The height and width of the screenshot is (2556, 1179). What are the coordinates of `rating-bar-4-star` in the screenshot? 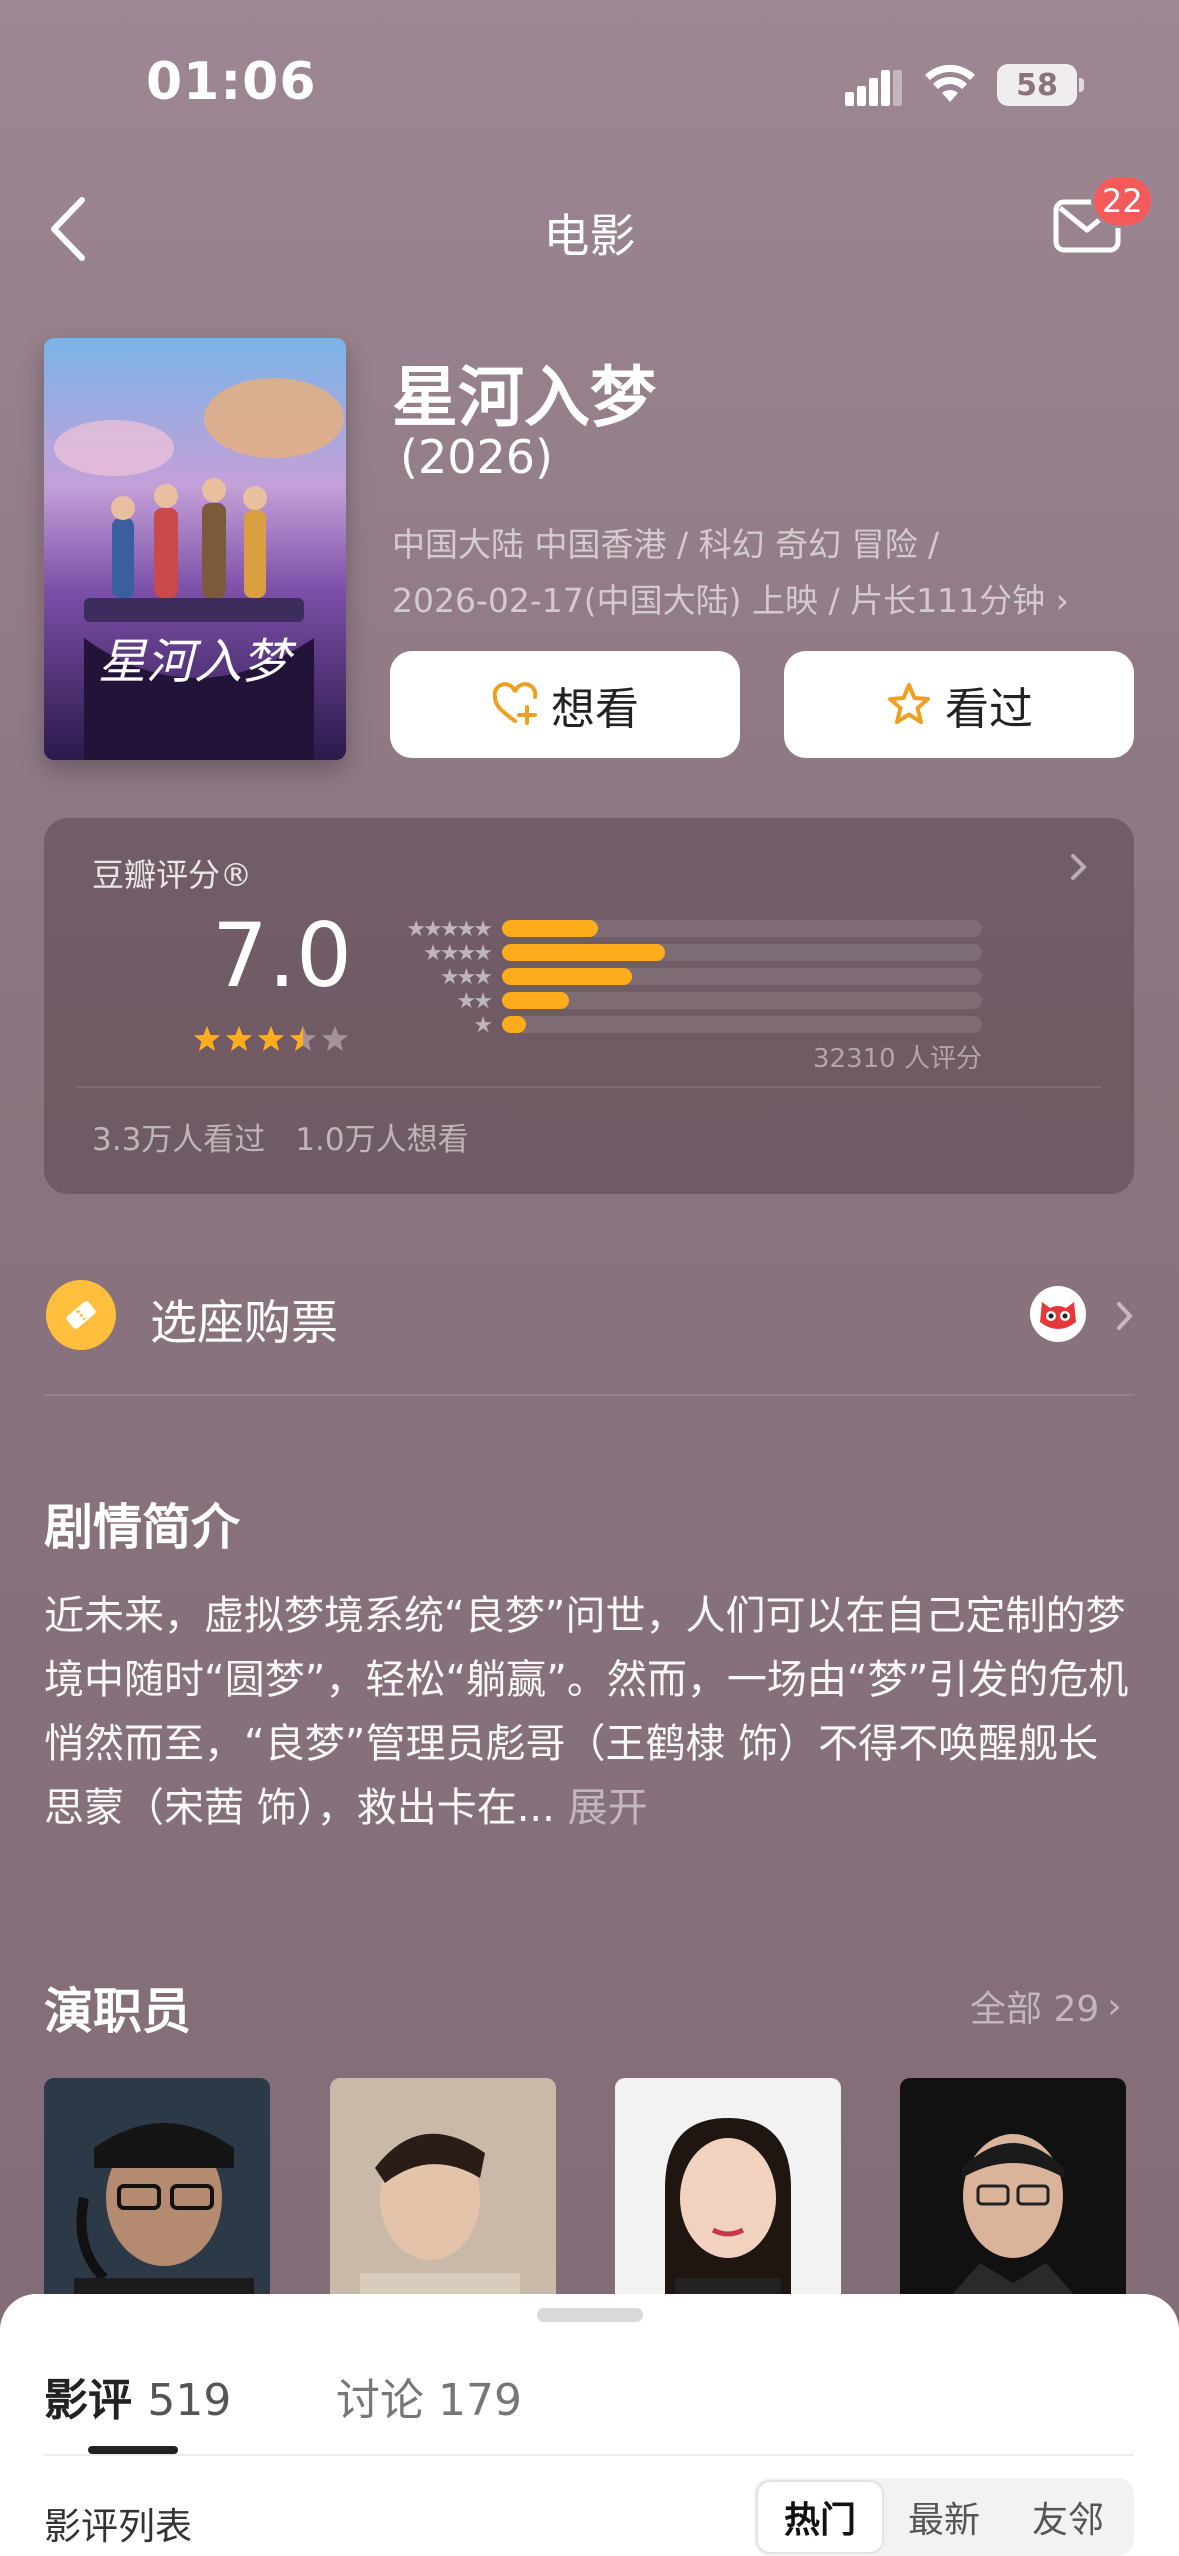 It's located at (742, 952).